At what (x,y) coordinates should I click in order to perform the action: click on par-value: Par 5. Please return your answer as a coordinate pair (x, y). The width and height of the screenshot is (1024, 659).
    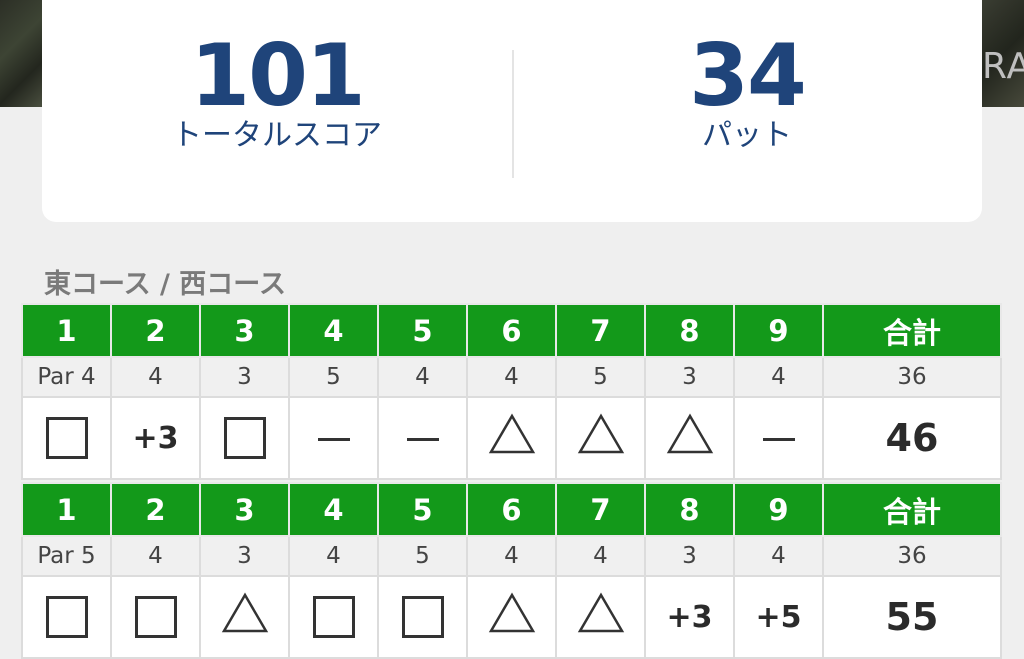
    Looking at the image, I should click on (66, 556).